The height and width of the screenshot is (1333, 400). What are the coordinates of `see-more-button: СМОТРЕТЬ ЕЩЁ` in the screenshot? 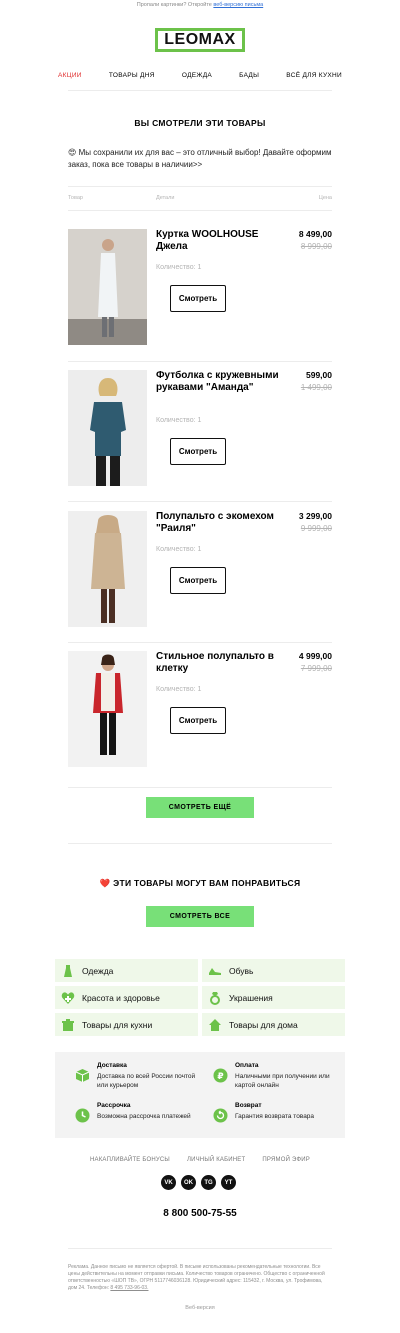 It's located at (200, 807).